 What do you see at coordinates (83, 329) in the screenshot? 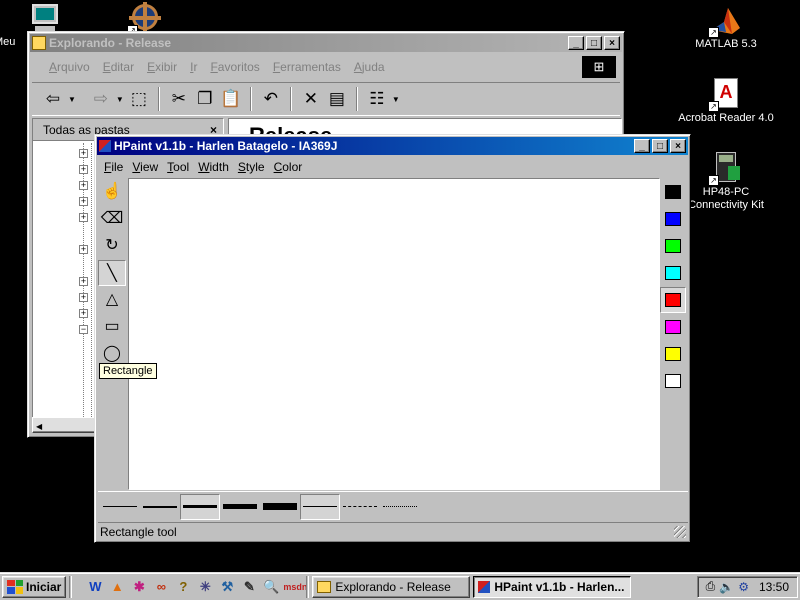
I see `tree-collapse-icon: −` at bounding box center [83, 329].